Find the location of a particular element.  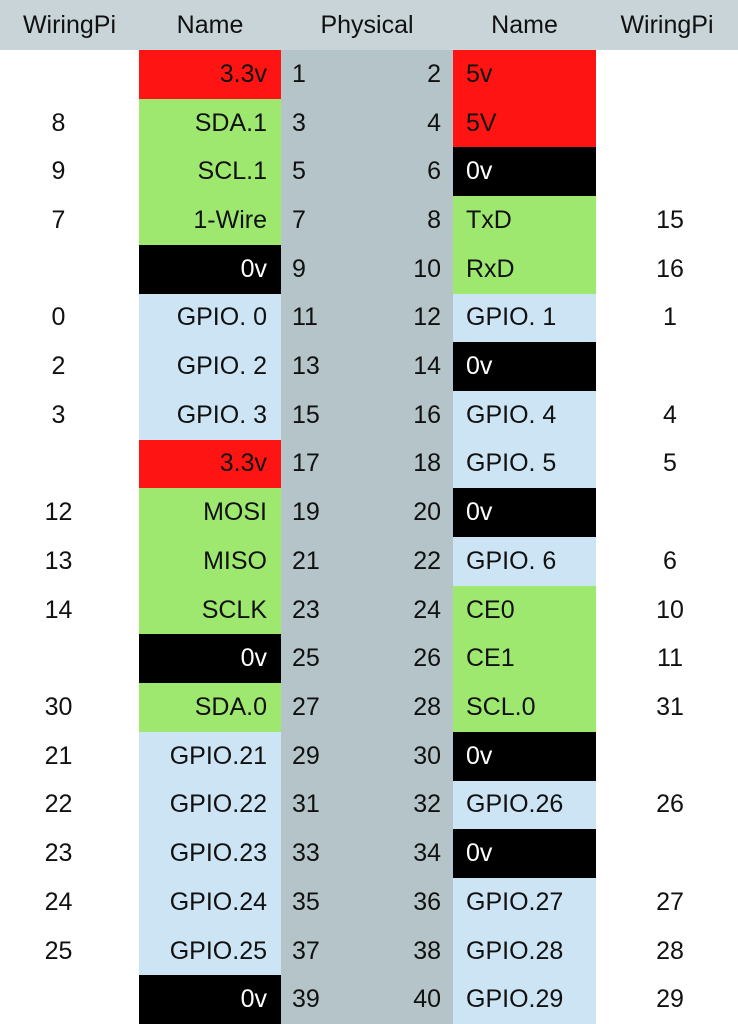

wiringpi-right-cell: 27 is located at coordinates (667, 902).